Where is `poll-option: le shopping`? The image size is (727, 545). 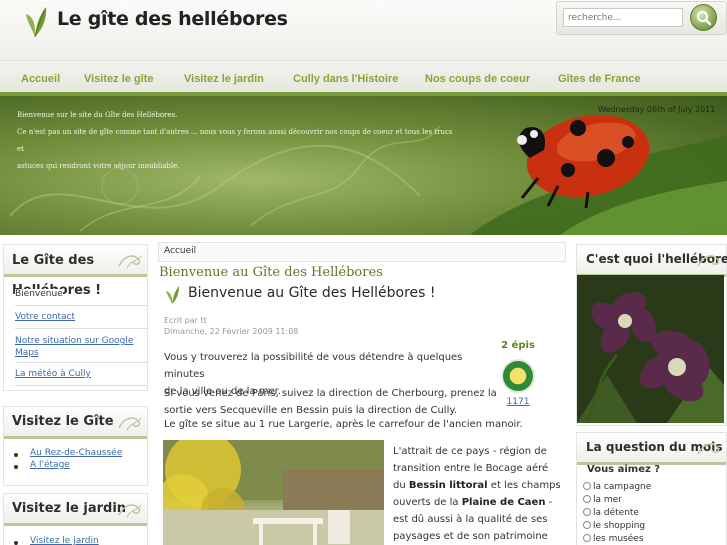
poll-option: le shopping is located at coordinates (614, 526).